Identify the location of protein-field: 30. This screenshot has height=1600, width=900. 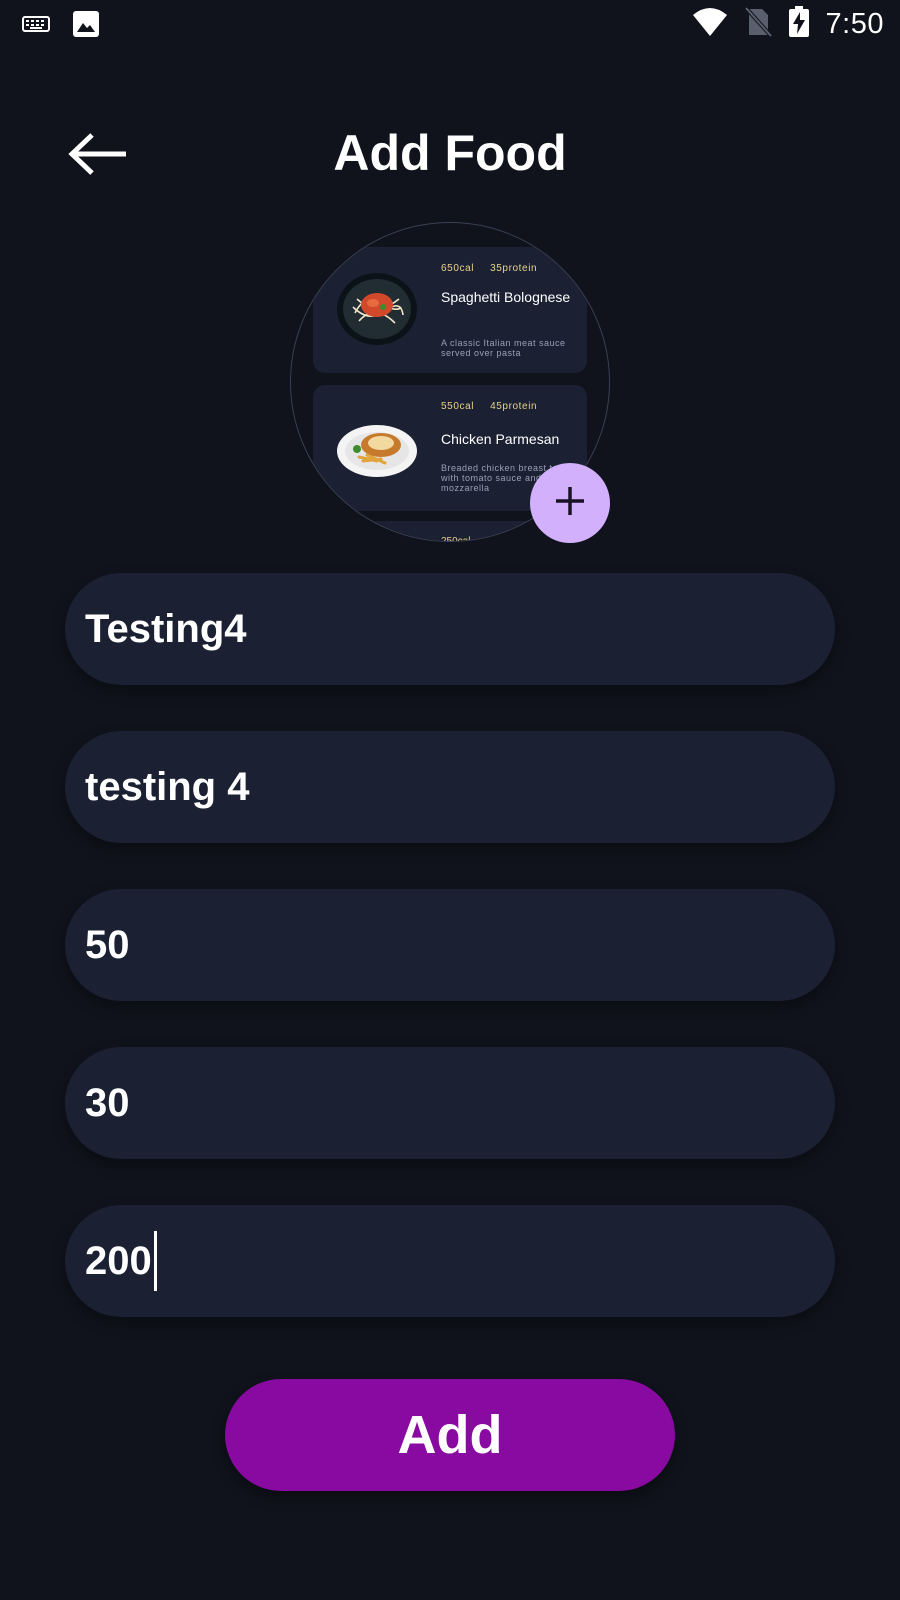
(450, 1103).